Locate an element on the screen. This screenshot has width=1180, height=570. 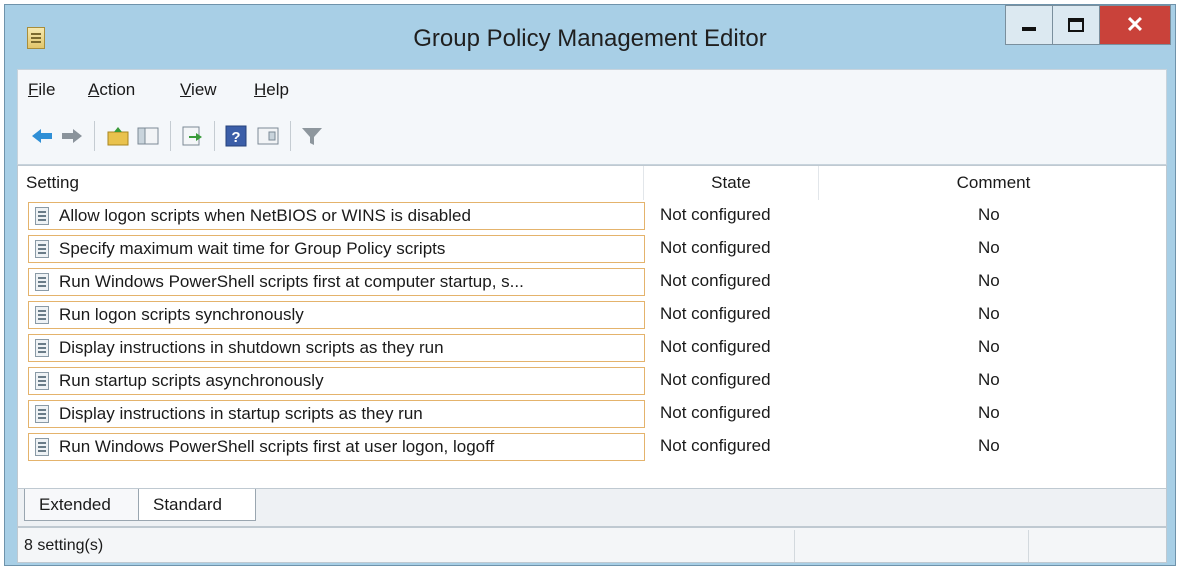
title-bar: Group Policy Management Editor ✕ is located at coordinates (590, 37).